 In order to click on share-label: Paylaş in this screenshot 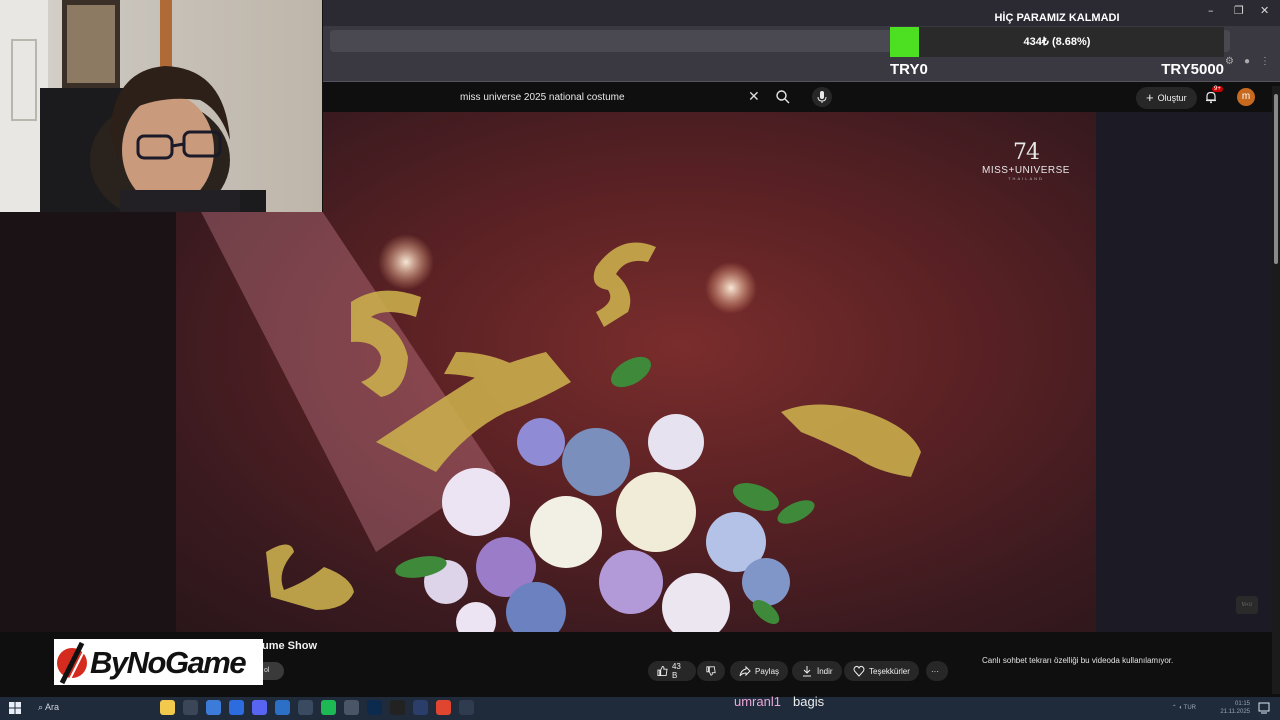, I will do `click(767, 671)`.